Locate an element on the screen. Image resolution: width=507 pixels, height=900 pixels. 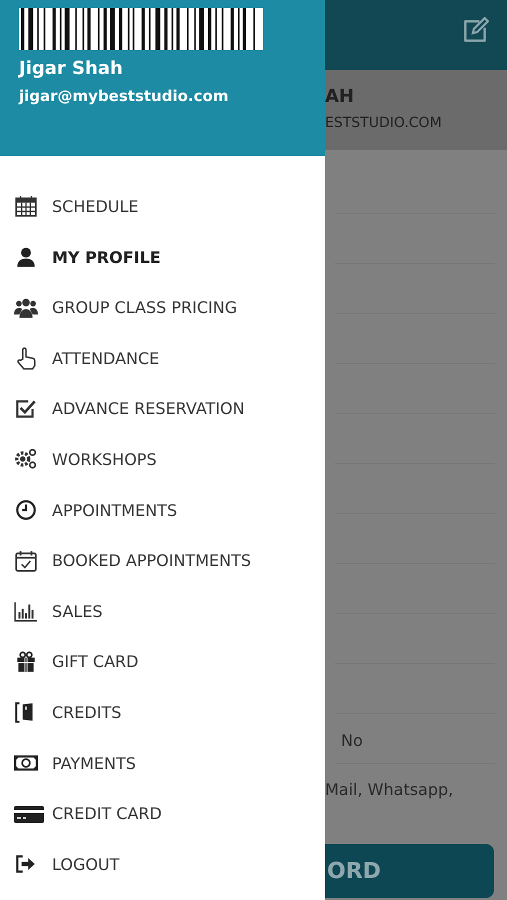
menu-item: CREDIT CARD is located at coordinates (162, 824).